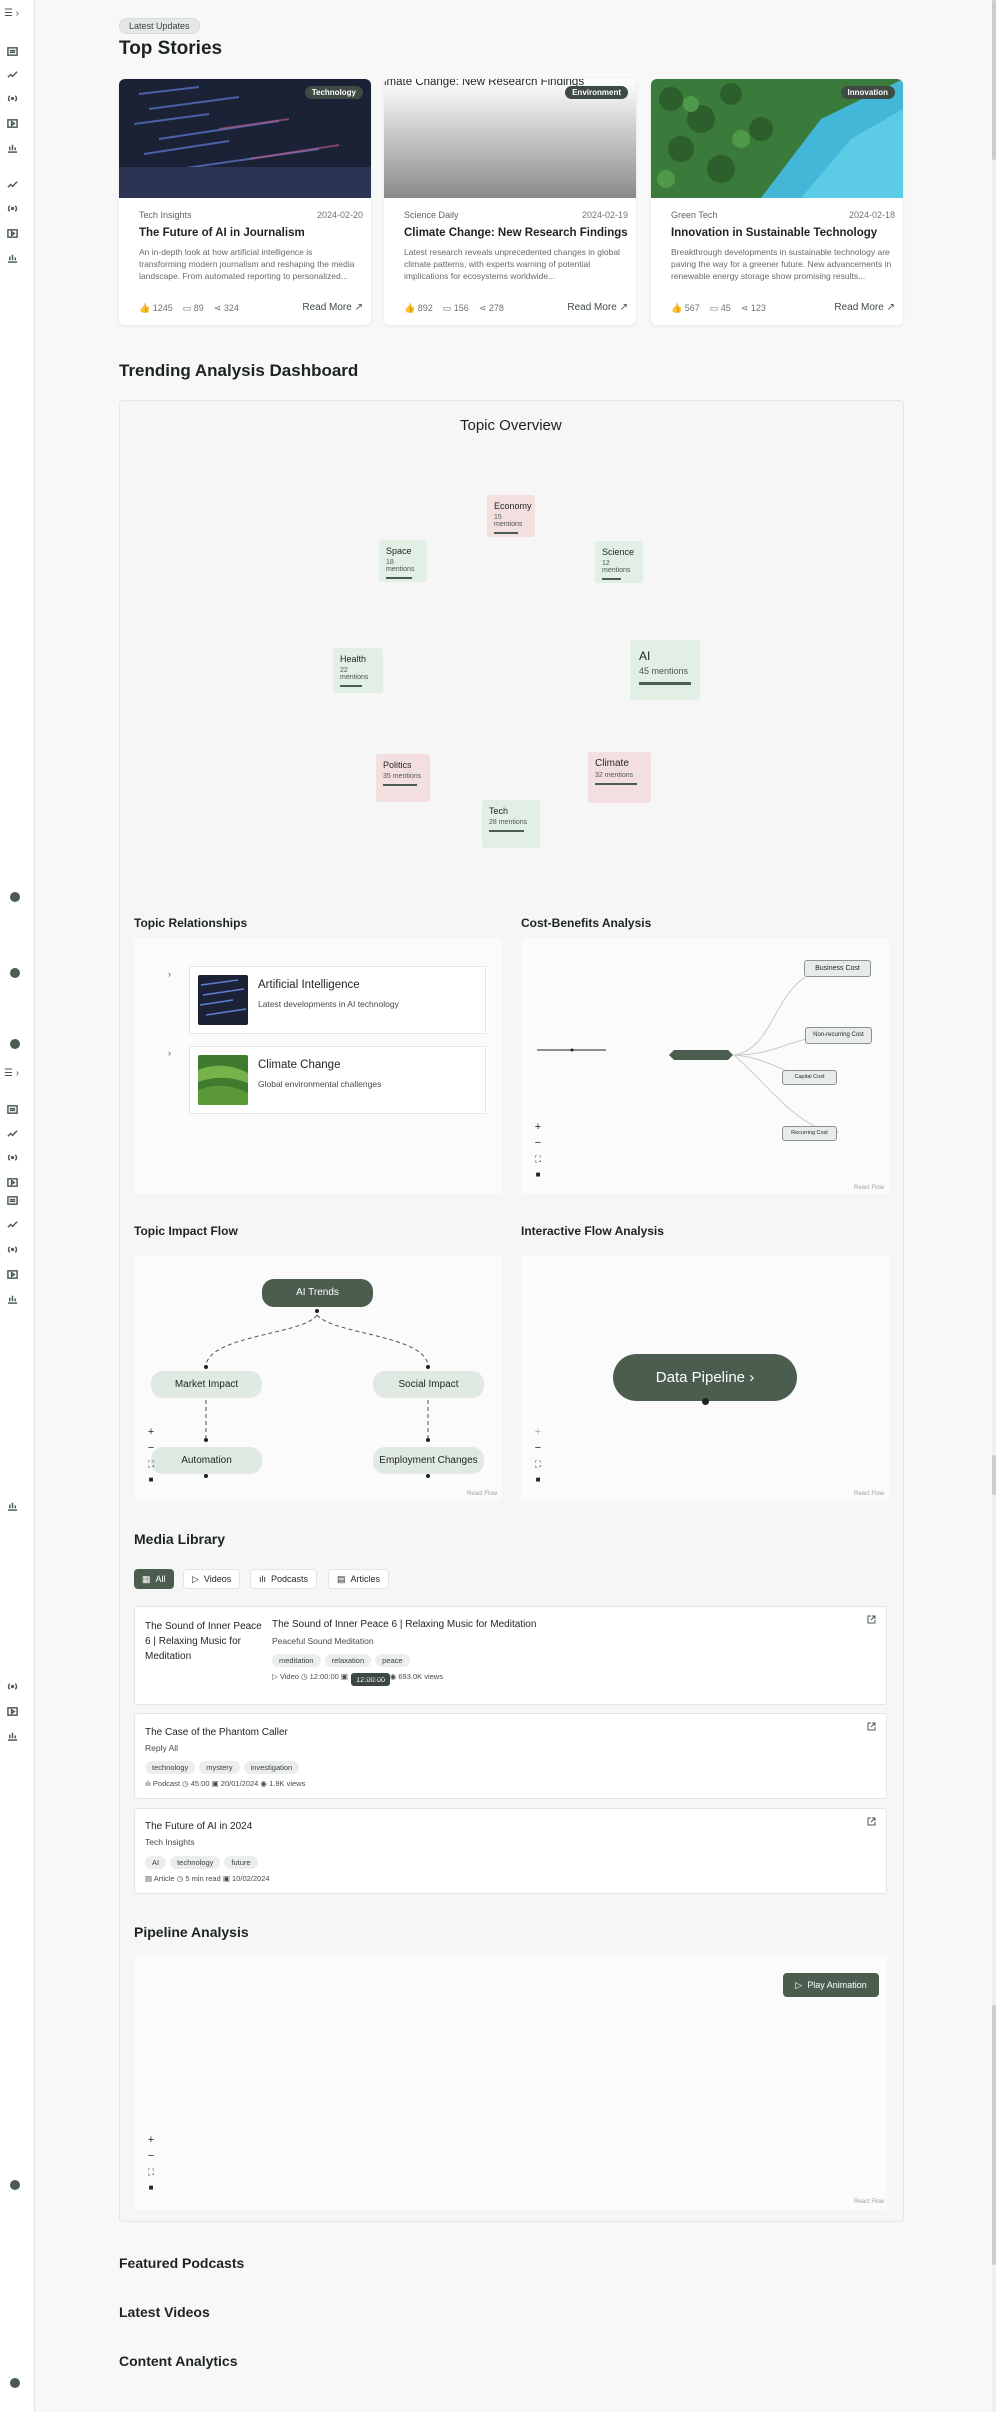 Image resolution: width=996 pixels, height=2412 pixels. What do you see at coordinates (392, 1660) in the screenshot?
I see `tag-chip: peace` at bounding box center [392, 1660].